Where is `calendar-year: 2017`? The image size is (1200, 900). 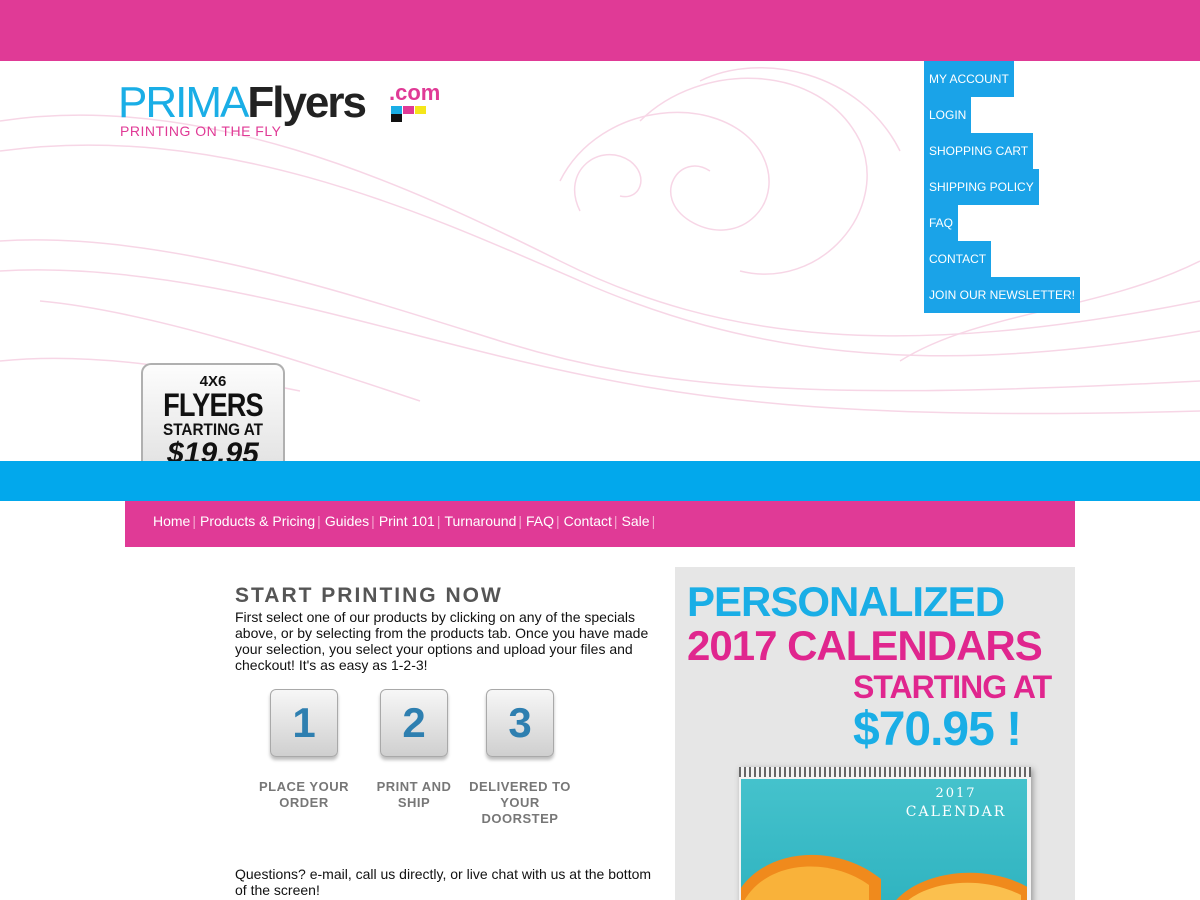
calendar-year: 2017 is located at coordinates (956, 793).